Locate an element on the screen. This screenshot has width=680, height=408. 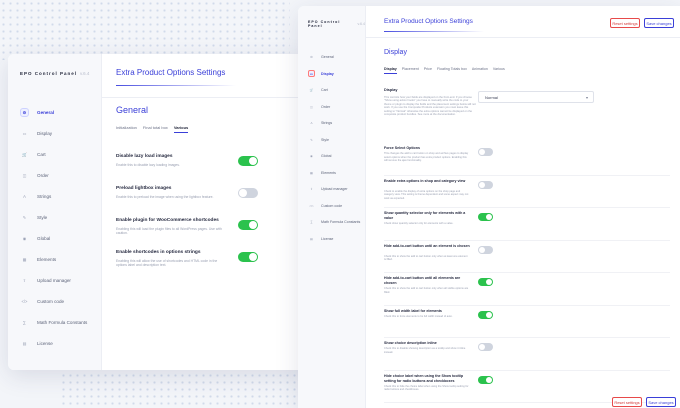
sidebar-item-label: Strings is located at coordinates (327, 123).